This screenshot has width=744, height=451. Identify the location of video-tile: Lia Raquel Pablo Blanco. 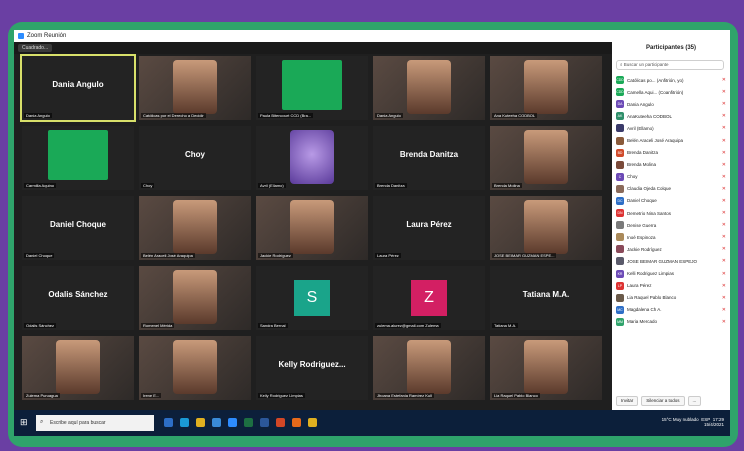
(546, 368).